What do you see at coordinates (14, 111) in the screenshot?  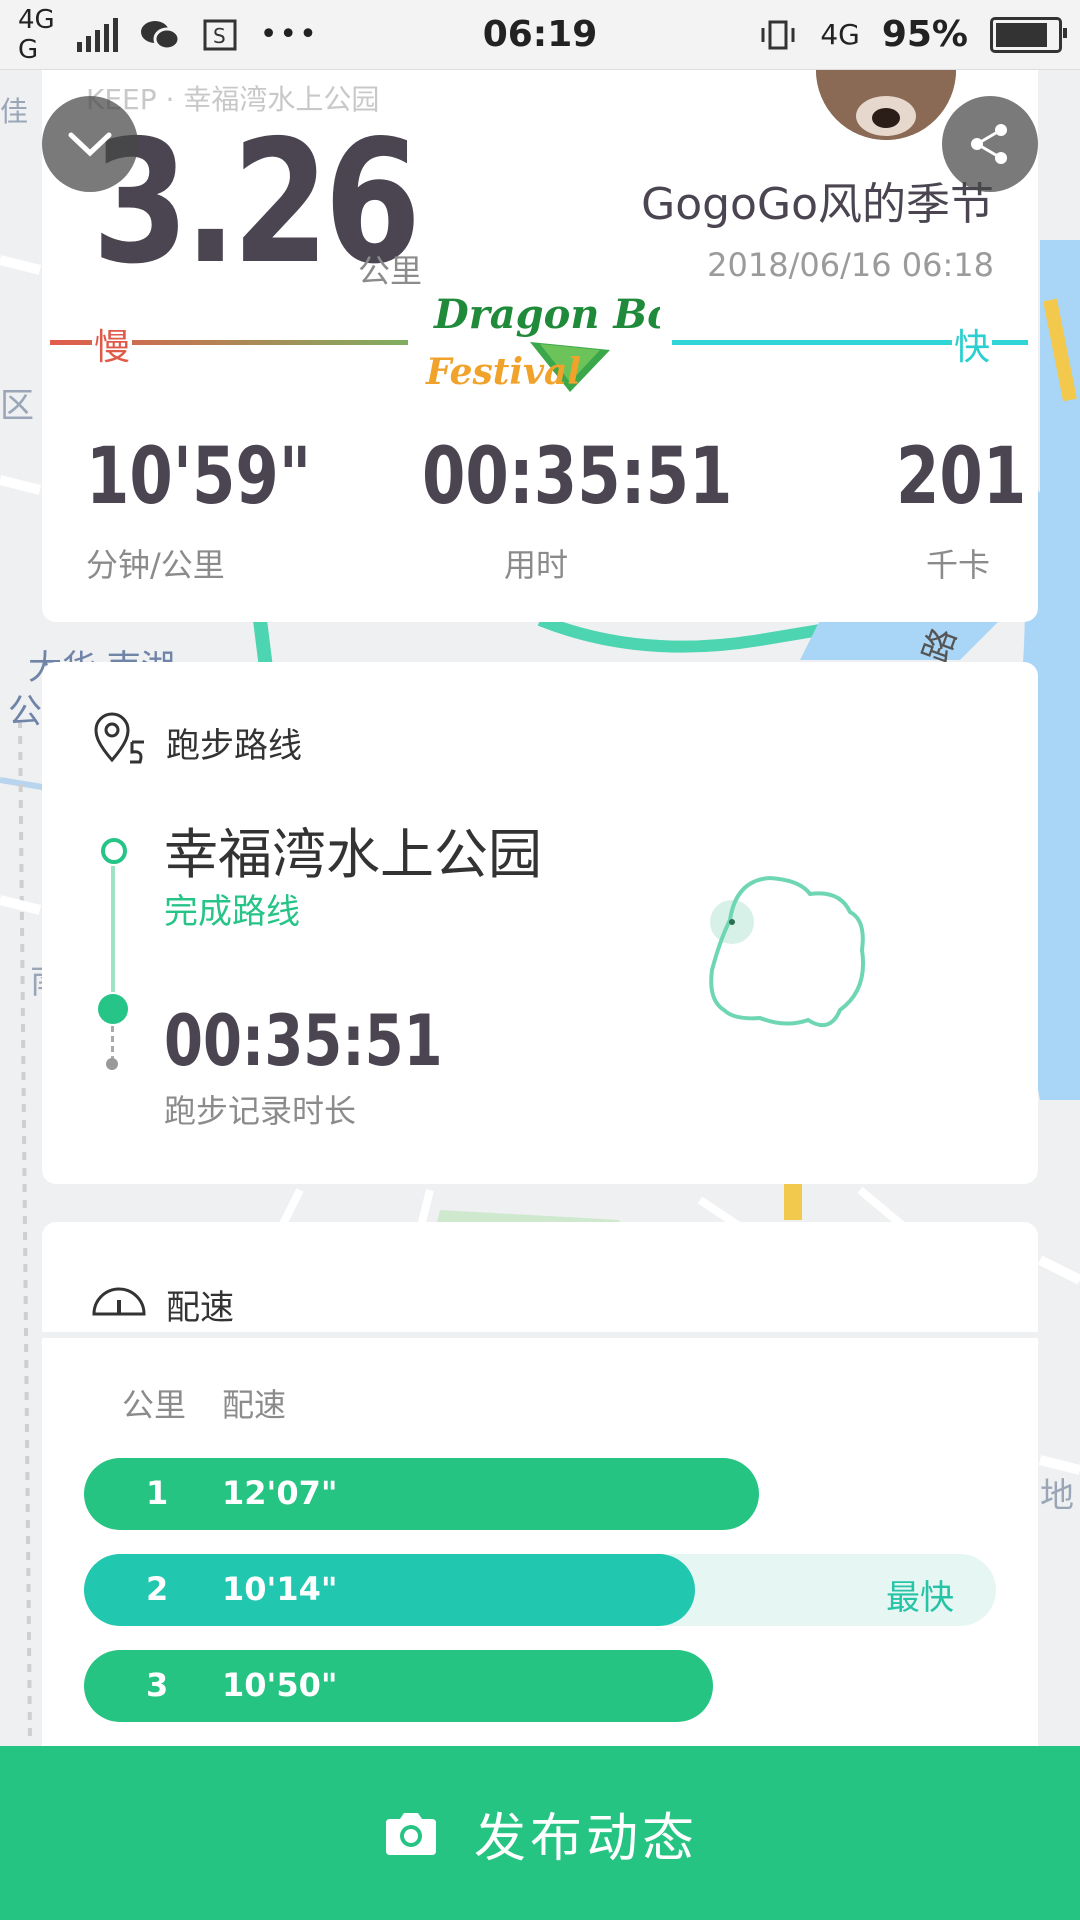 I see `map-label: 佳` at bounding box center [14, 111].